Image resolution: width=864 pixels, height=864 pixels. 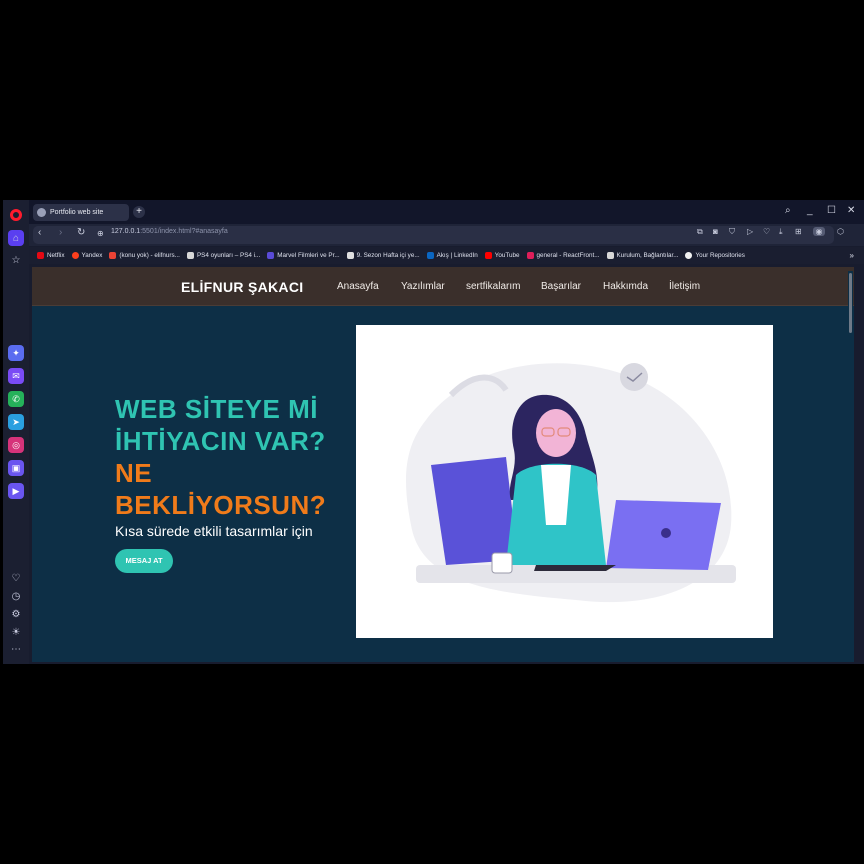 What do you see at coordinates (214, 531) in the screenshot?
I see `hero-subtitle: Kısa sürede etkili tasarımlar için` at bounding box center [214, 531].